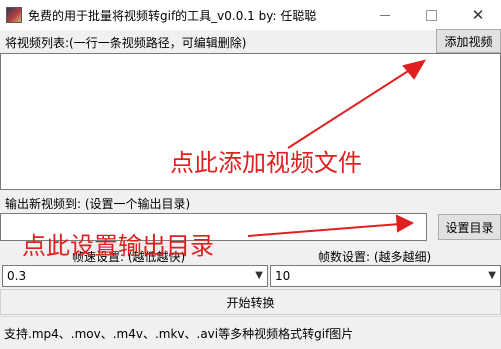 This screenshot has height=349, width=501. I want to click on close-icon: ✕, so click(478, 14).